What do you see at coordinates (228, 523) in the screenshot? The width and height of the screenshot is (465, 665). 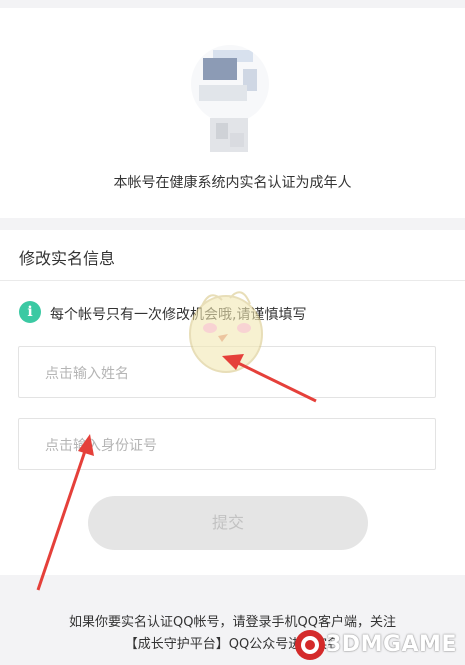 I see `submit-button: 提交` at bounding box center [228, 523].